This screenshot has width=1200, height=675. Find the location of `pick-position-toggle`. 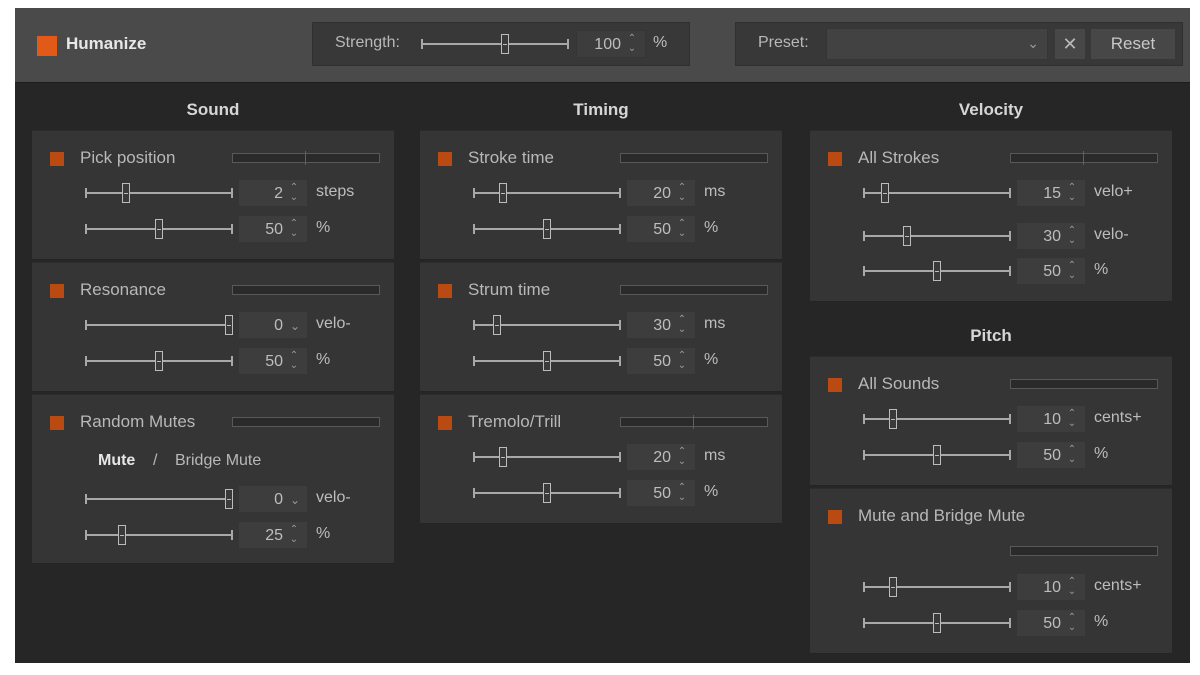

pick-position-toggle is located at coordinates (57, 159).